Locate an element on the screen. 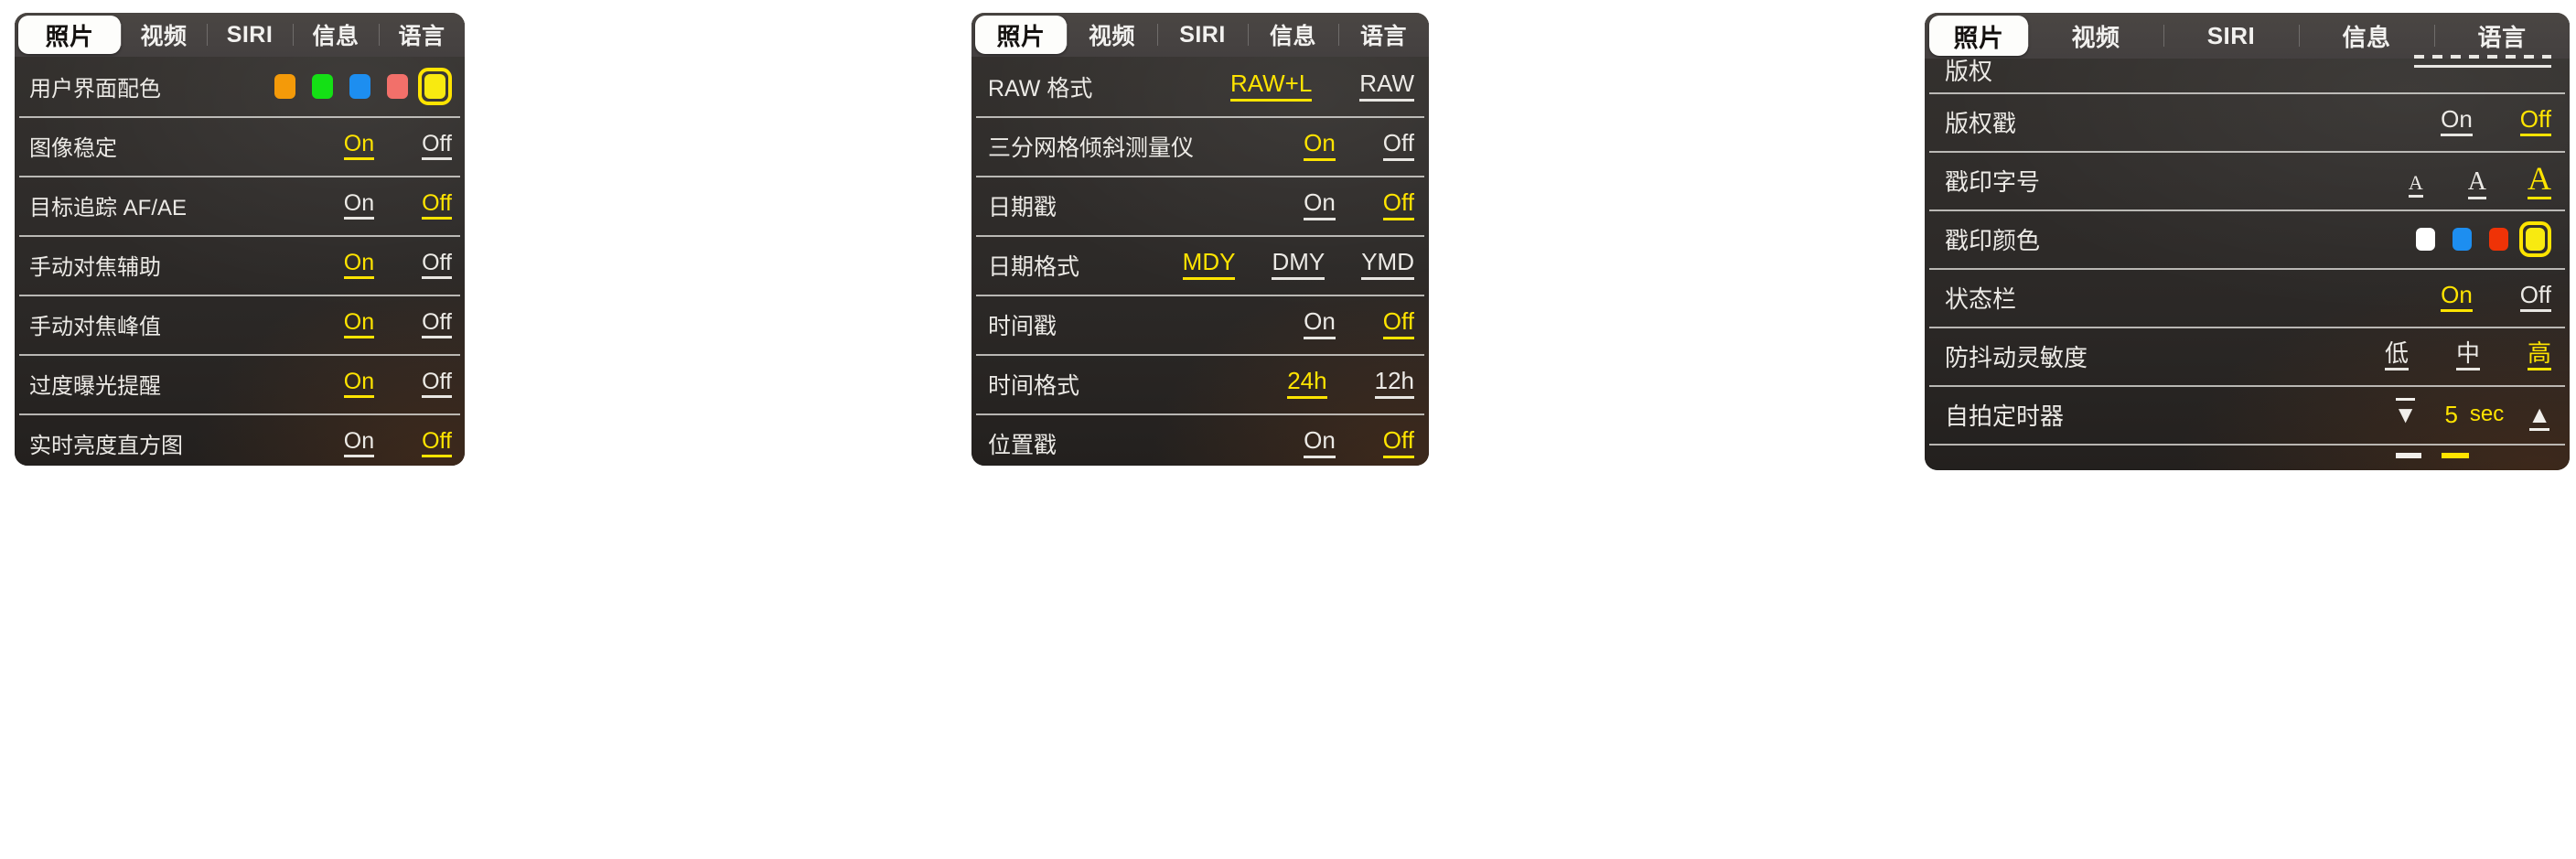 This screenshot has width=2576, height=859. option-raw: RAW is located at coordinates (1386, 87).